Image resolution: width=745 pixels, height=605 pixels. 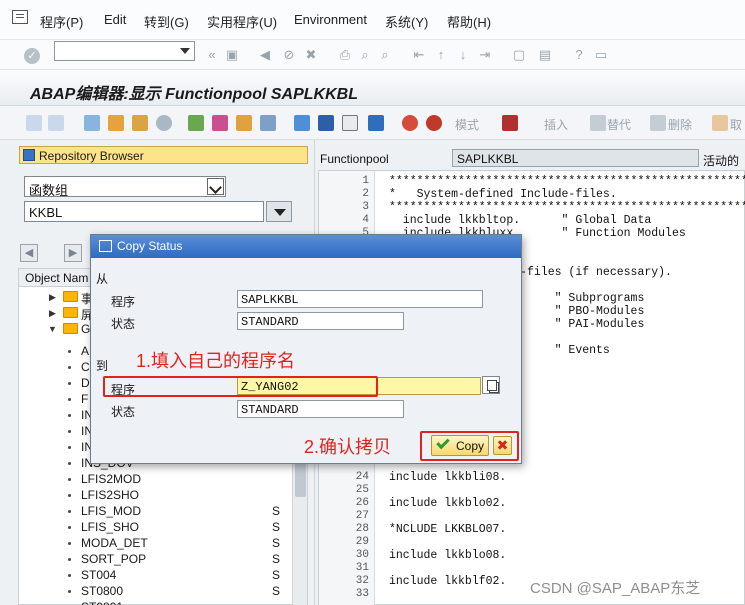 What do you see at coordinates (61, 21) in the screenshot?
I see `menu-program: 程序(P)` at bounding box center [61, 21].